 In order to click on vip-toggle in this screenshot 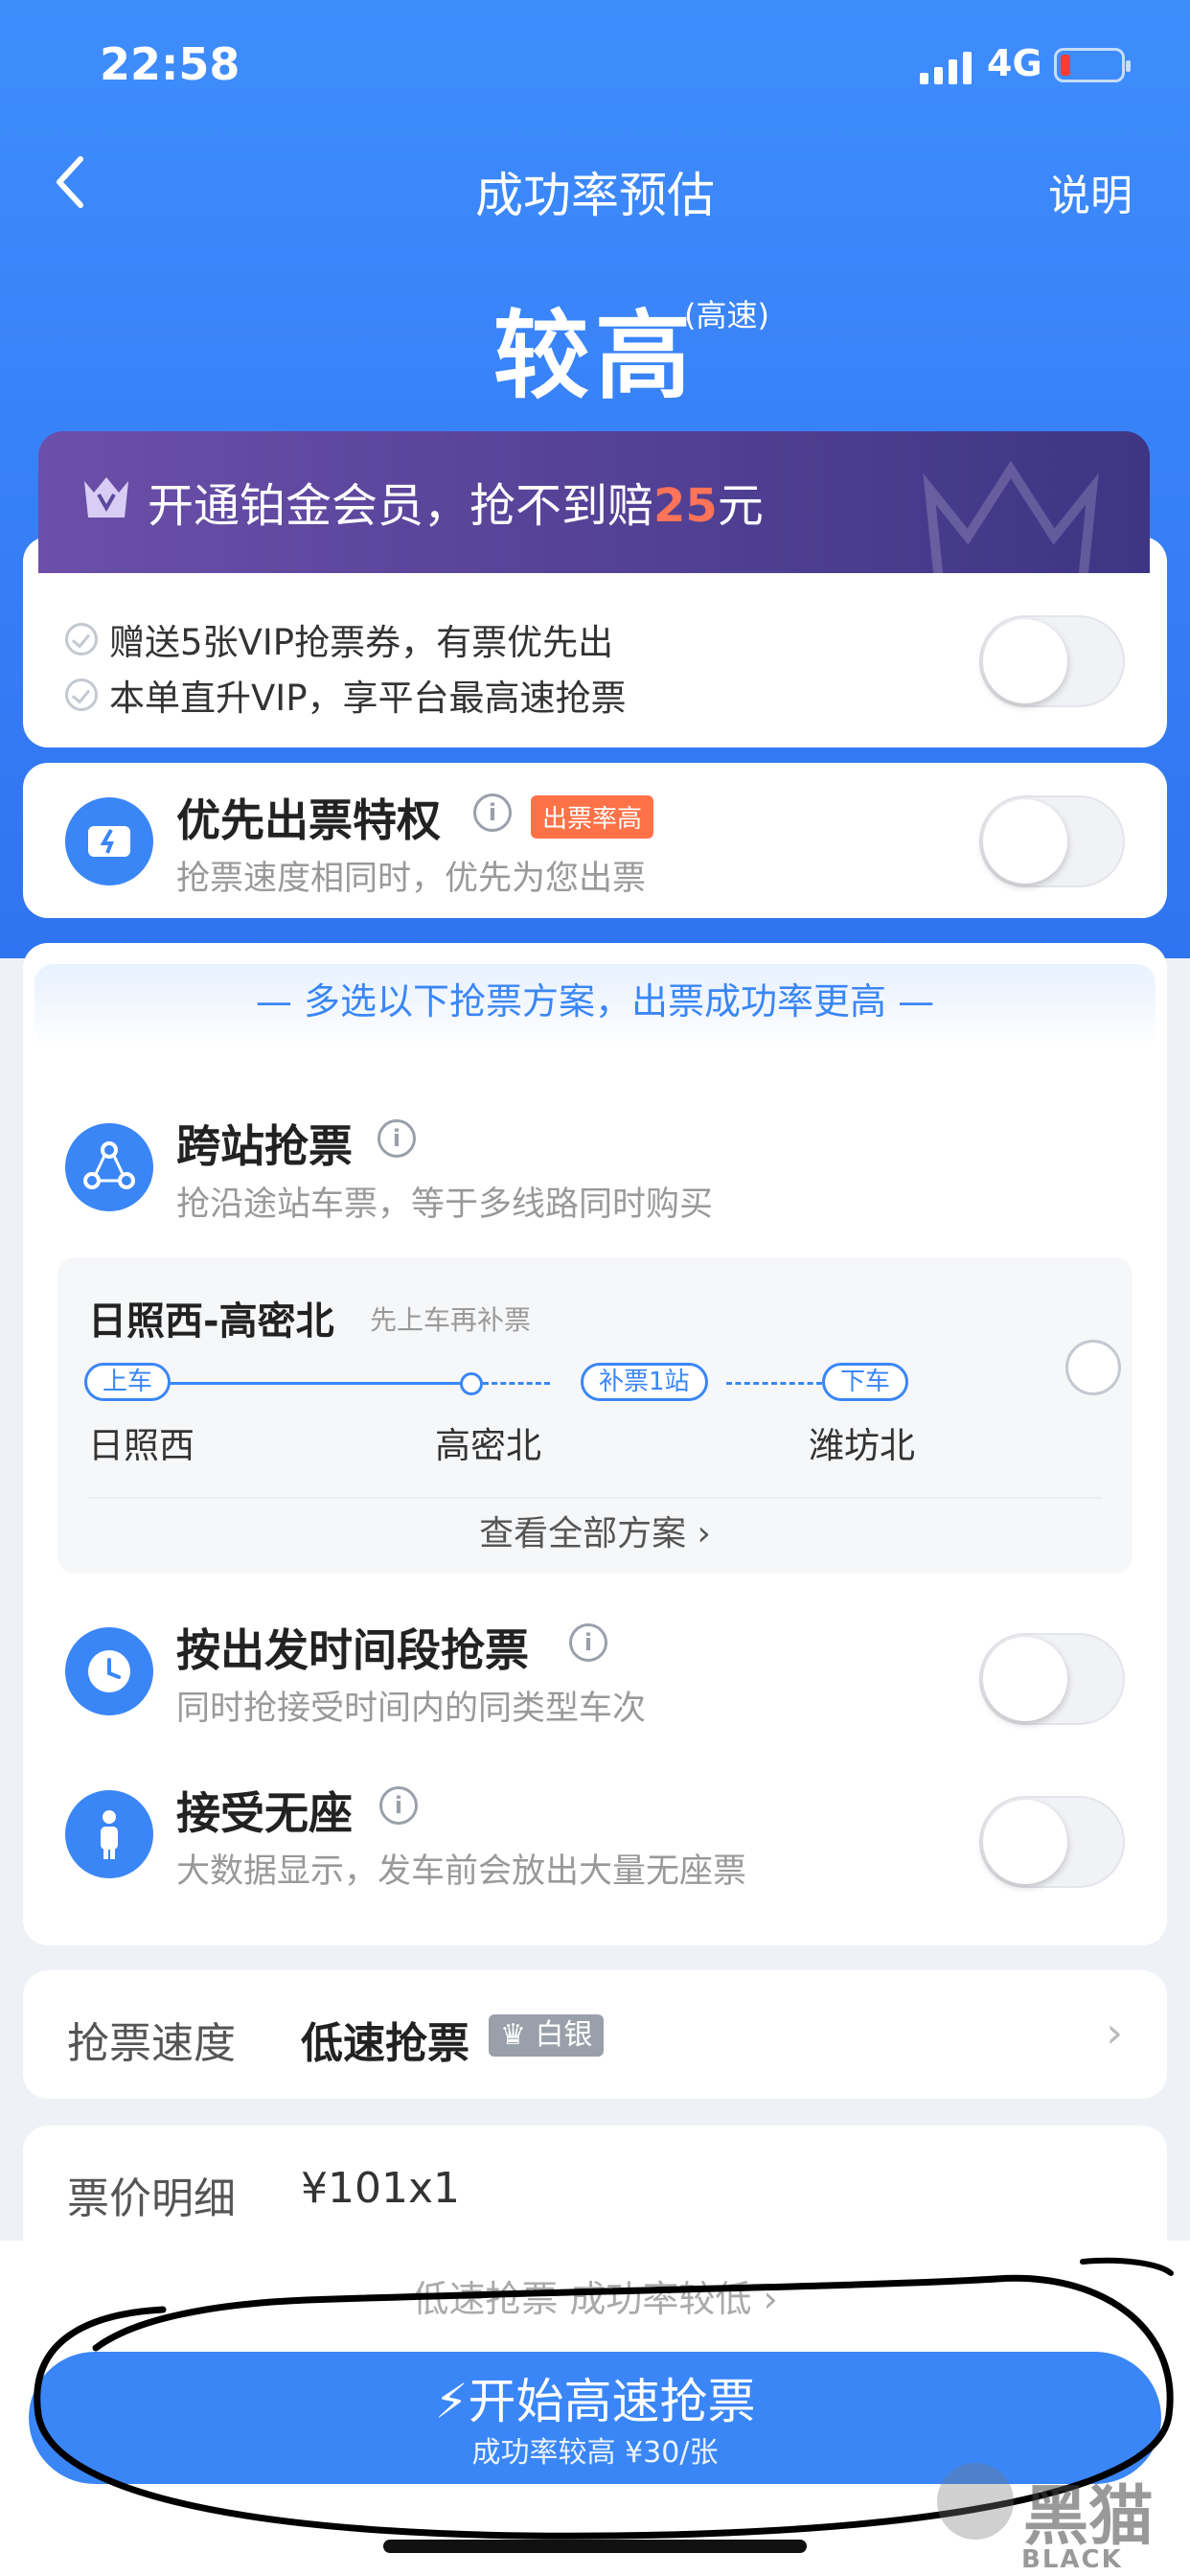, I will do `click(1052, 661)`.